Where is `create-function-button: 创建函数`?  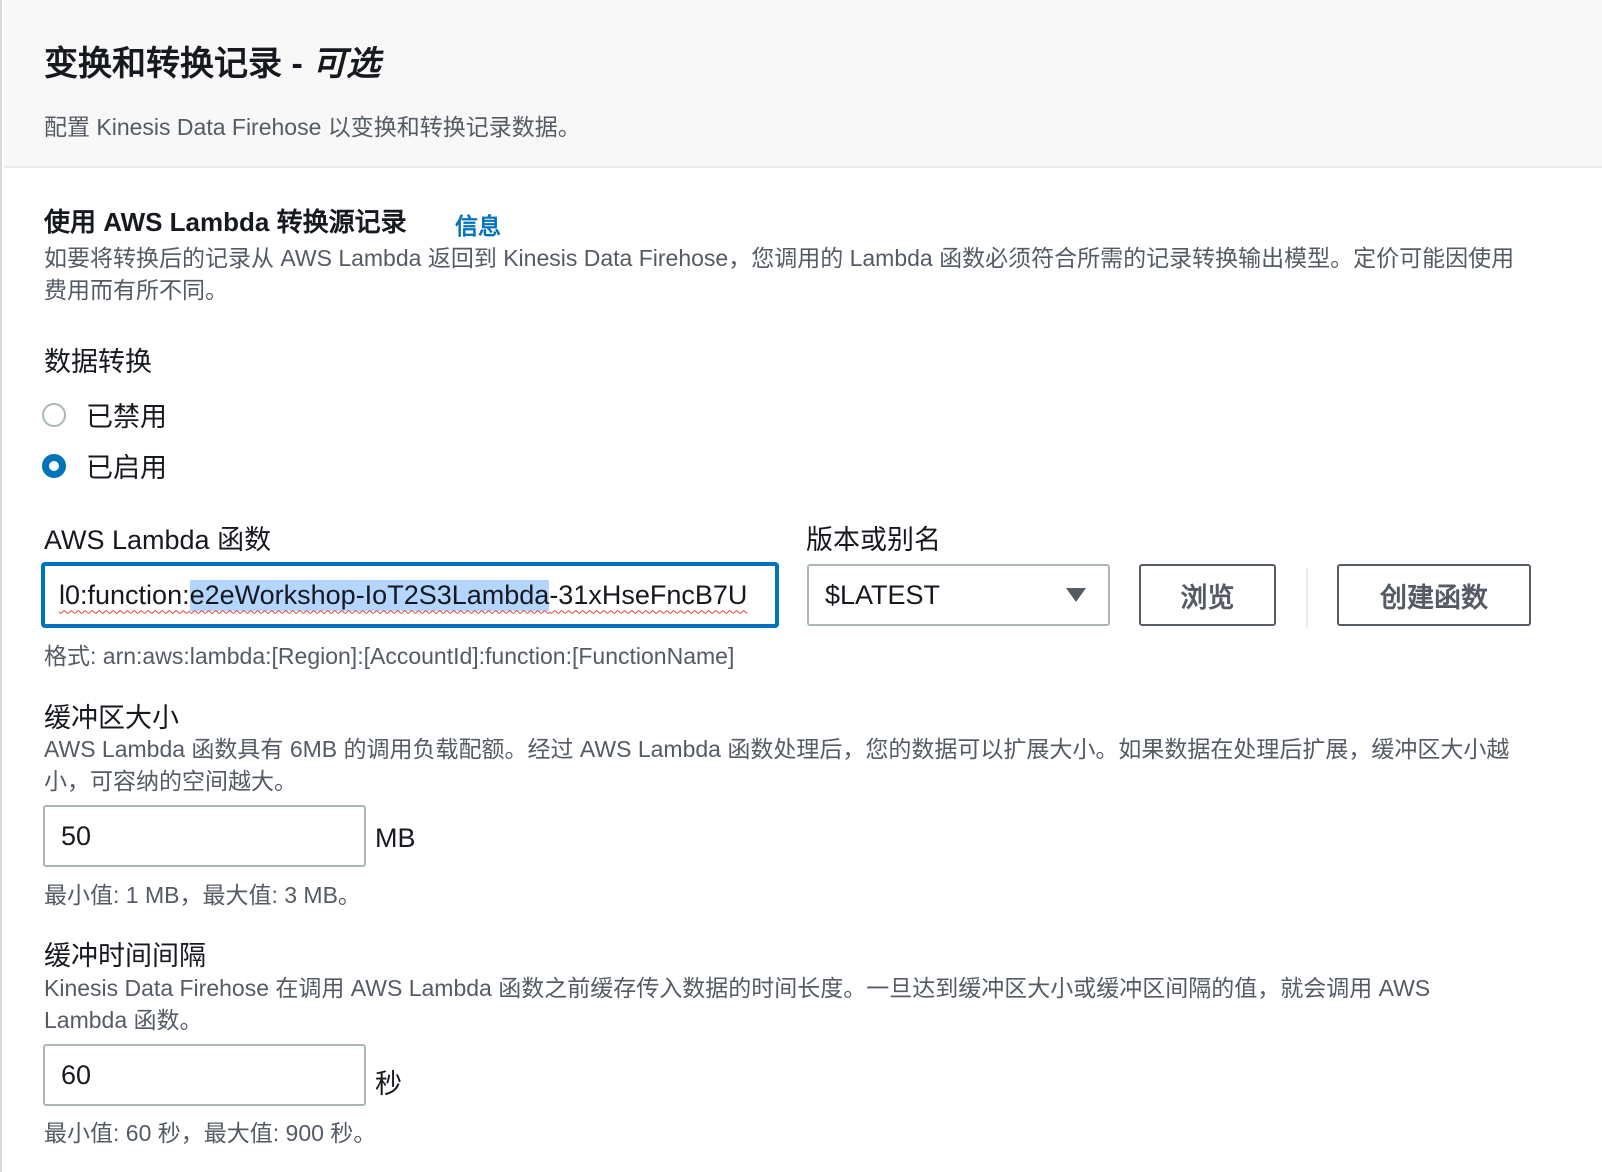 create-function-button: 创建函数 is located at coordinates (1434, 595).